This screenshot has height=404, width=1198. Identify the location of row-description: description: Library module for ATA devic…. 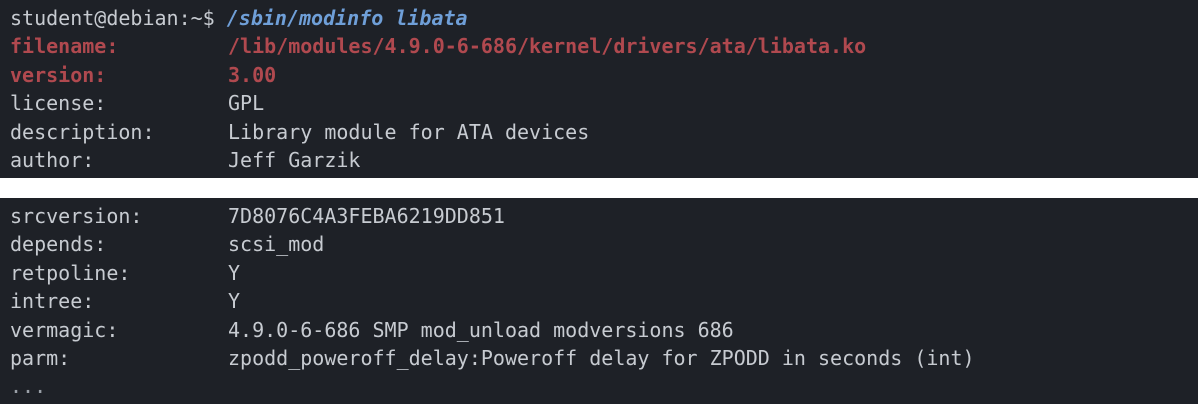
(604, 132).